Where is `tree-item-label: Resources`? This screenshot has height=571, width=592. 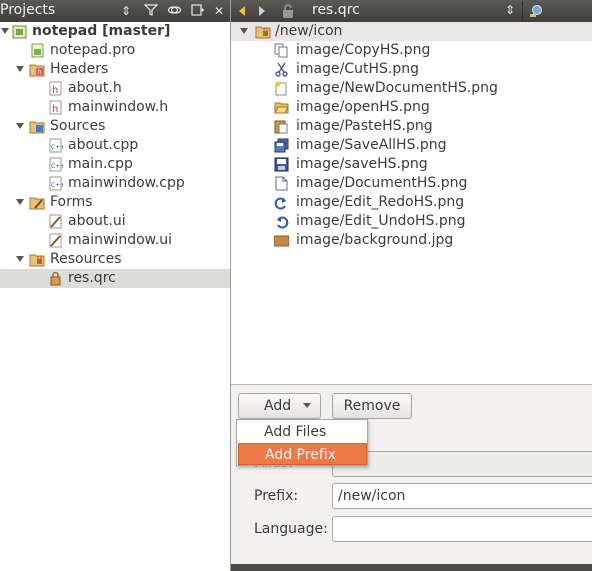 tree-item-label: Resources is located at coordinates (86, 259).